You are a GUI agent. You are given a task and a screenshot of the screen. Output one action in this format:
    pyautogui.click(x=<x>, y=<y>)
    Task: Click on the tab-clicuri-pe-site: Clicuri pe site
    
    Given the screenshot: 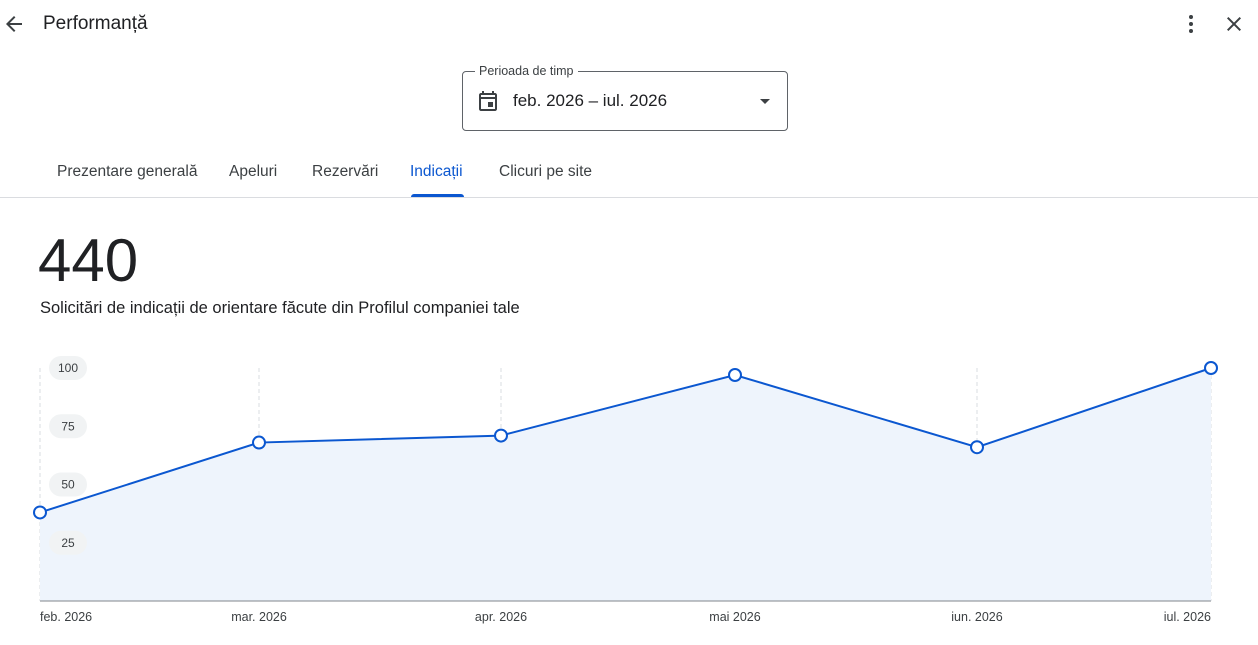 What is the action you would take?
    pyautogui.click(x=545, y=172)
    